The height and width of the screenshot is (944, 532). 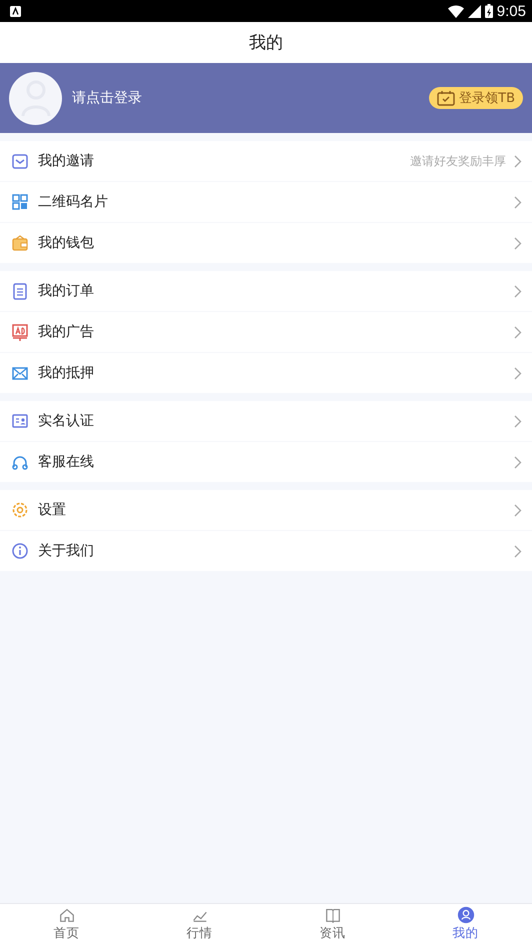 What do you see at coordinates (199, 924) in the screenshot?
I see `tab: 行情` at bounding box center [199, 924].